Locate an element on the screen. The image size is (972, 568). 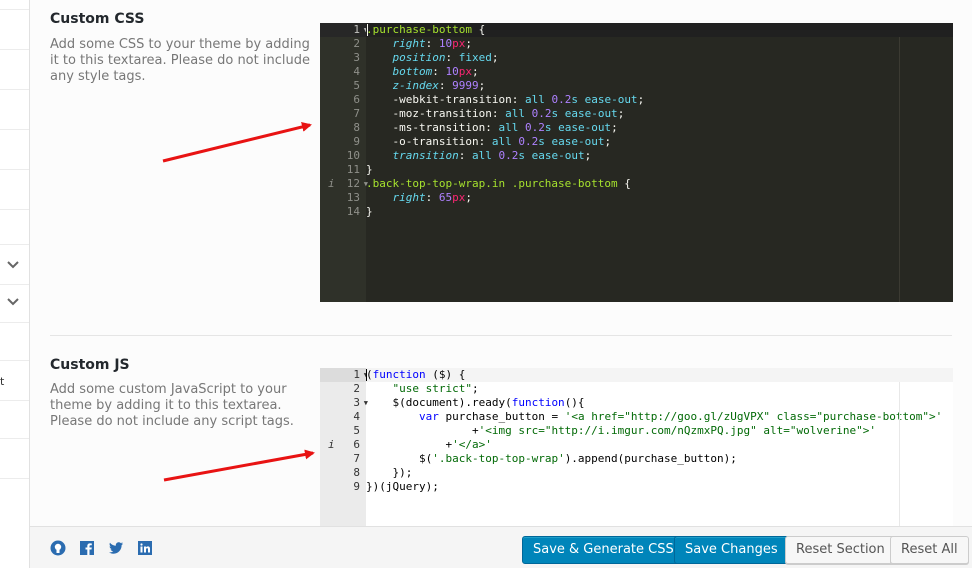
code-token: -ms-transition: is located at coordinates (432, 127).